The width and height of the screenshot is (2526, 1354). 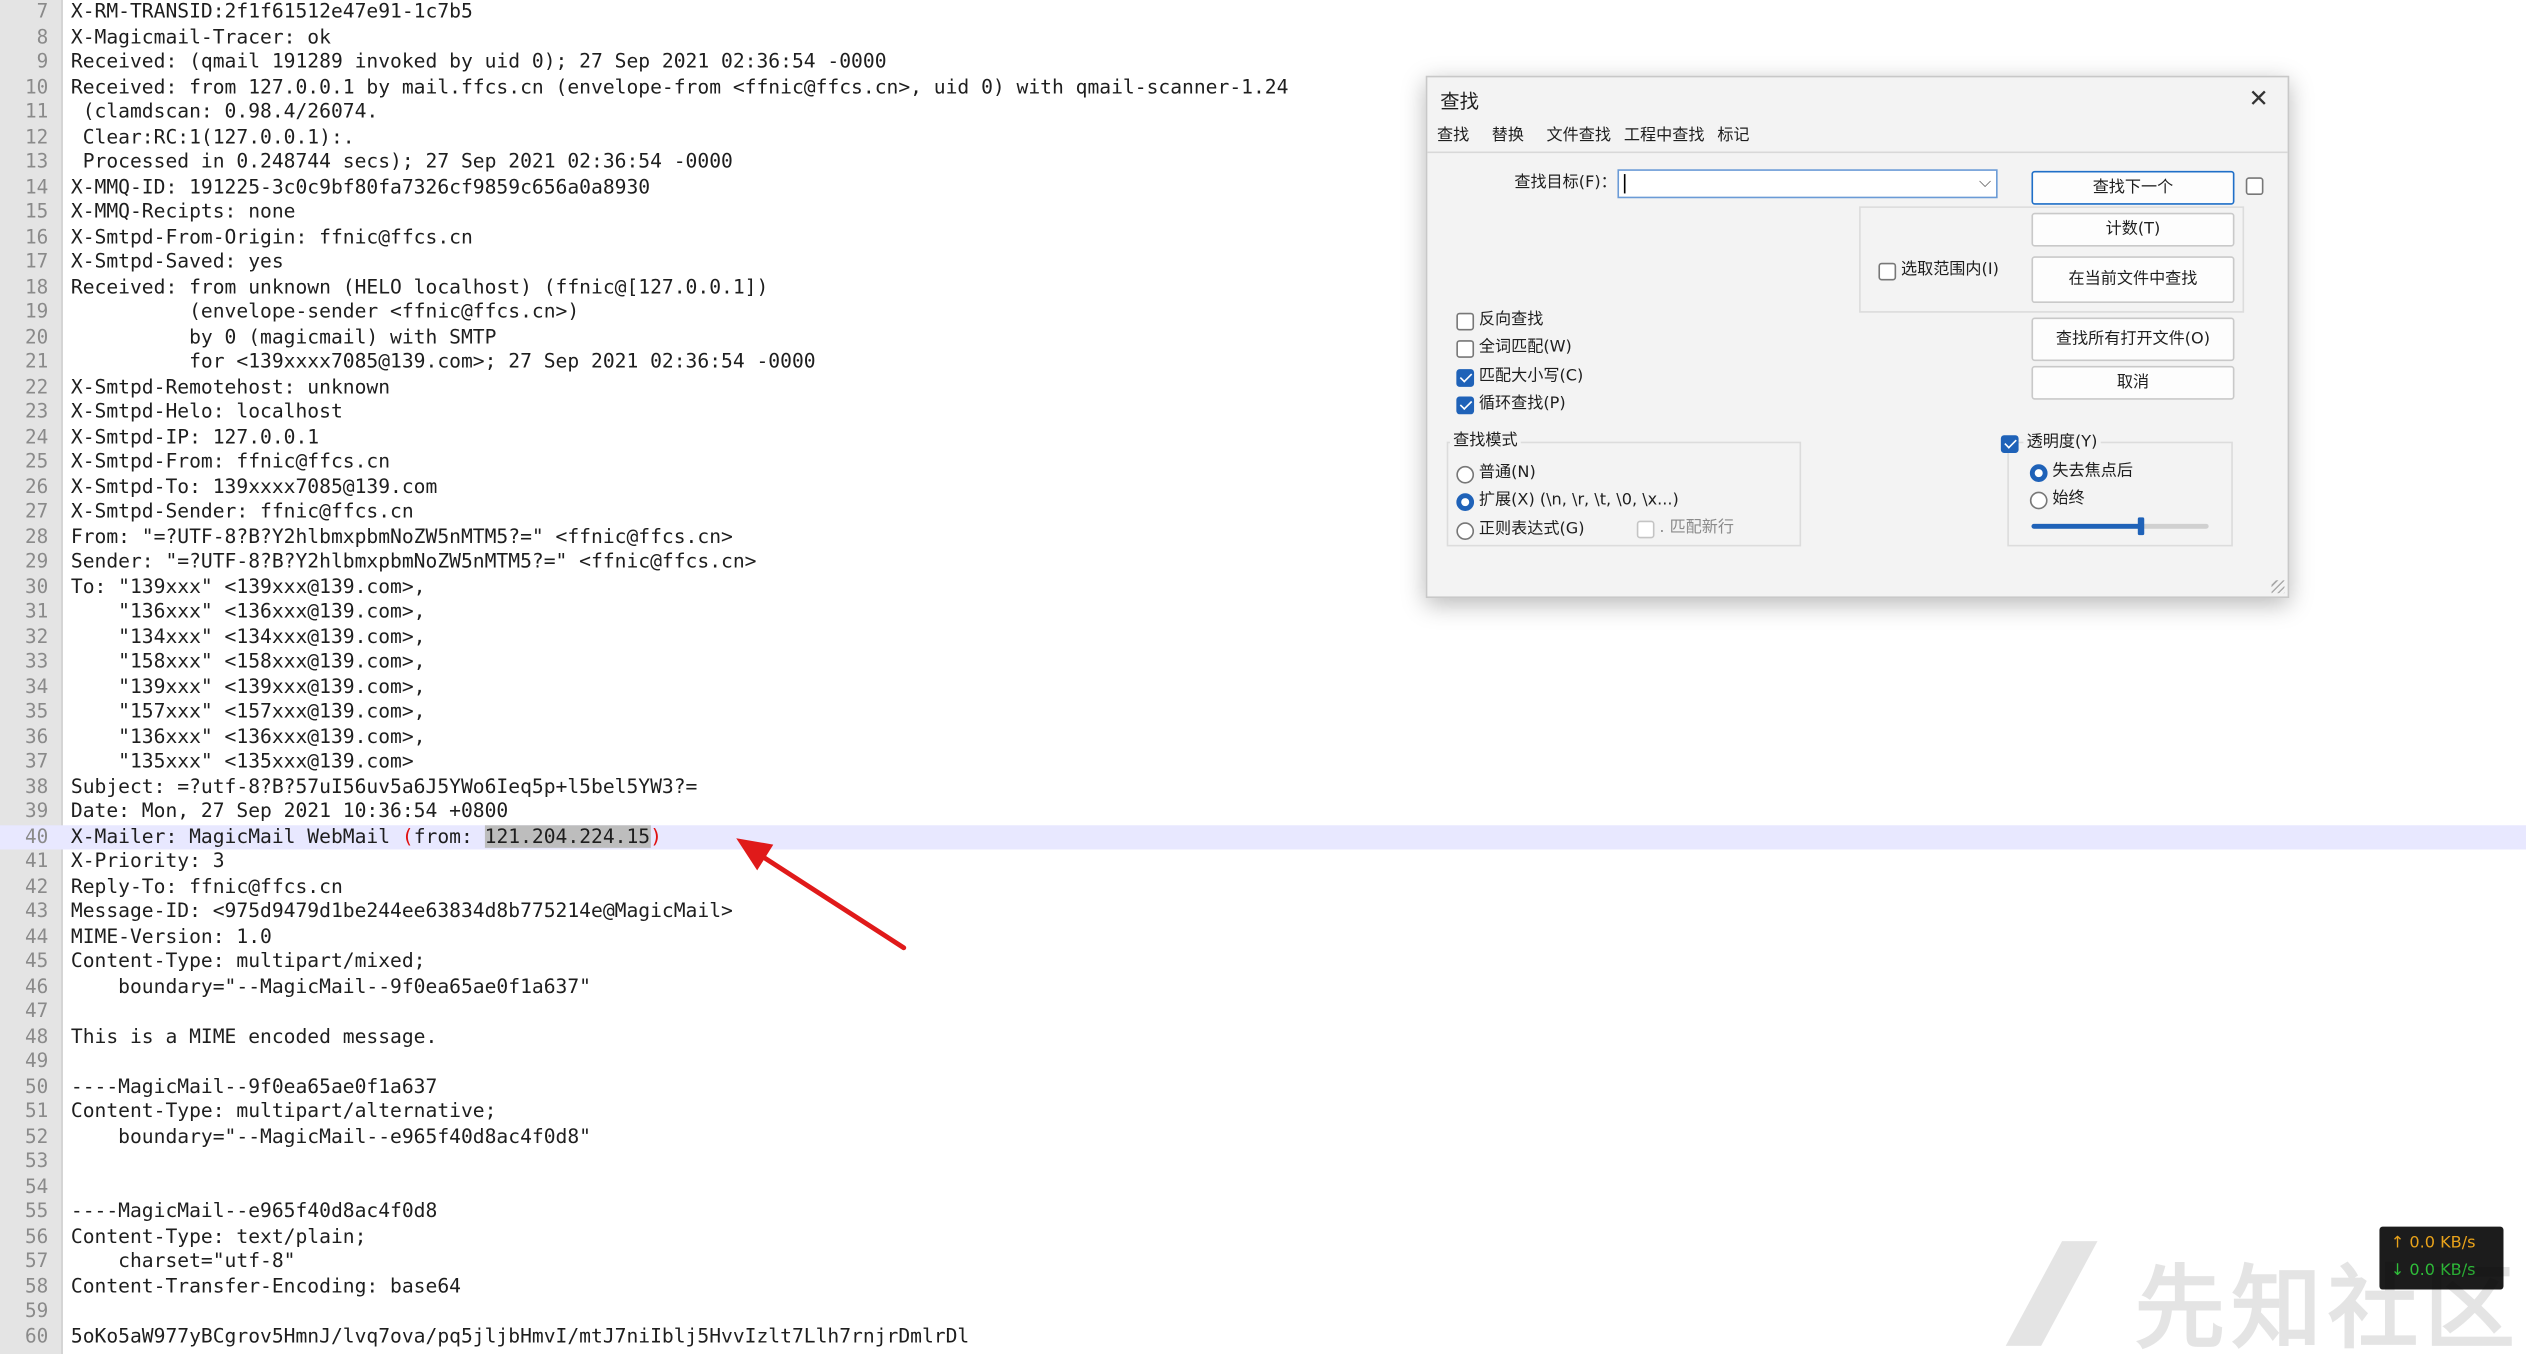 What do you see at coordinates (1263, 1161) in the screenshot?
I see `editor-line: 53` at bounding box center [1263, 1161].